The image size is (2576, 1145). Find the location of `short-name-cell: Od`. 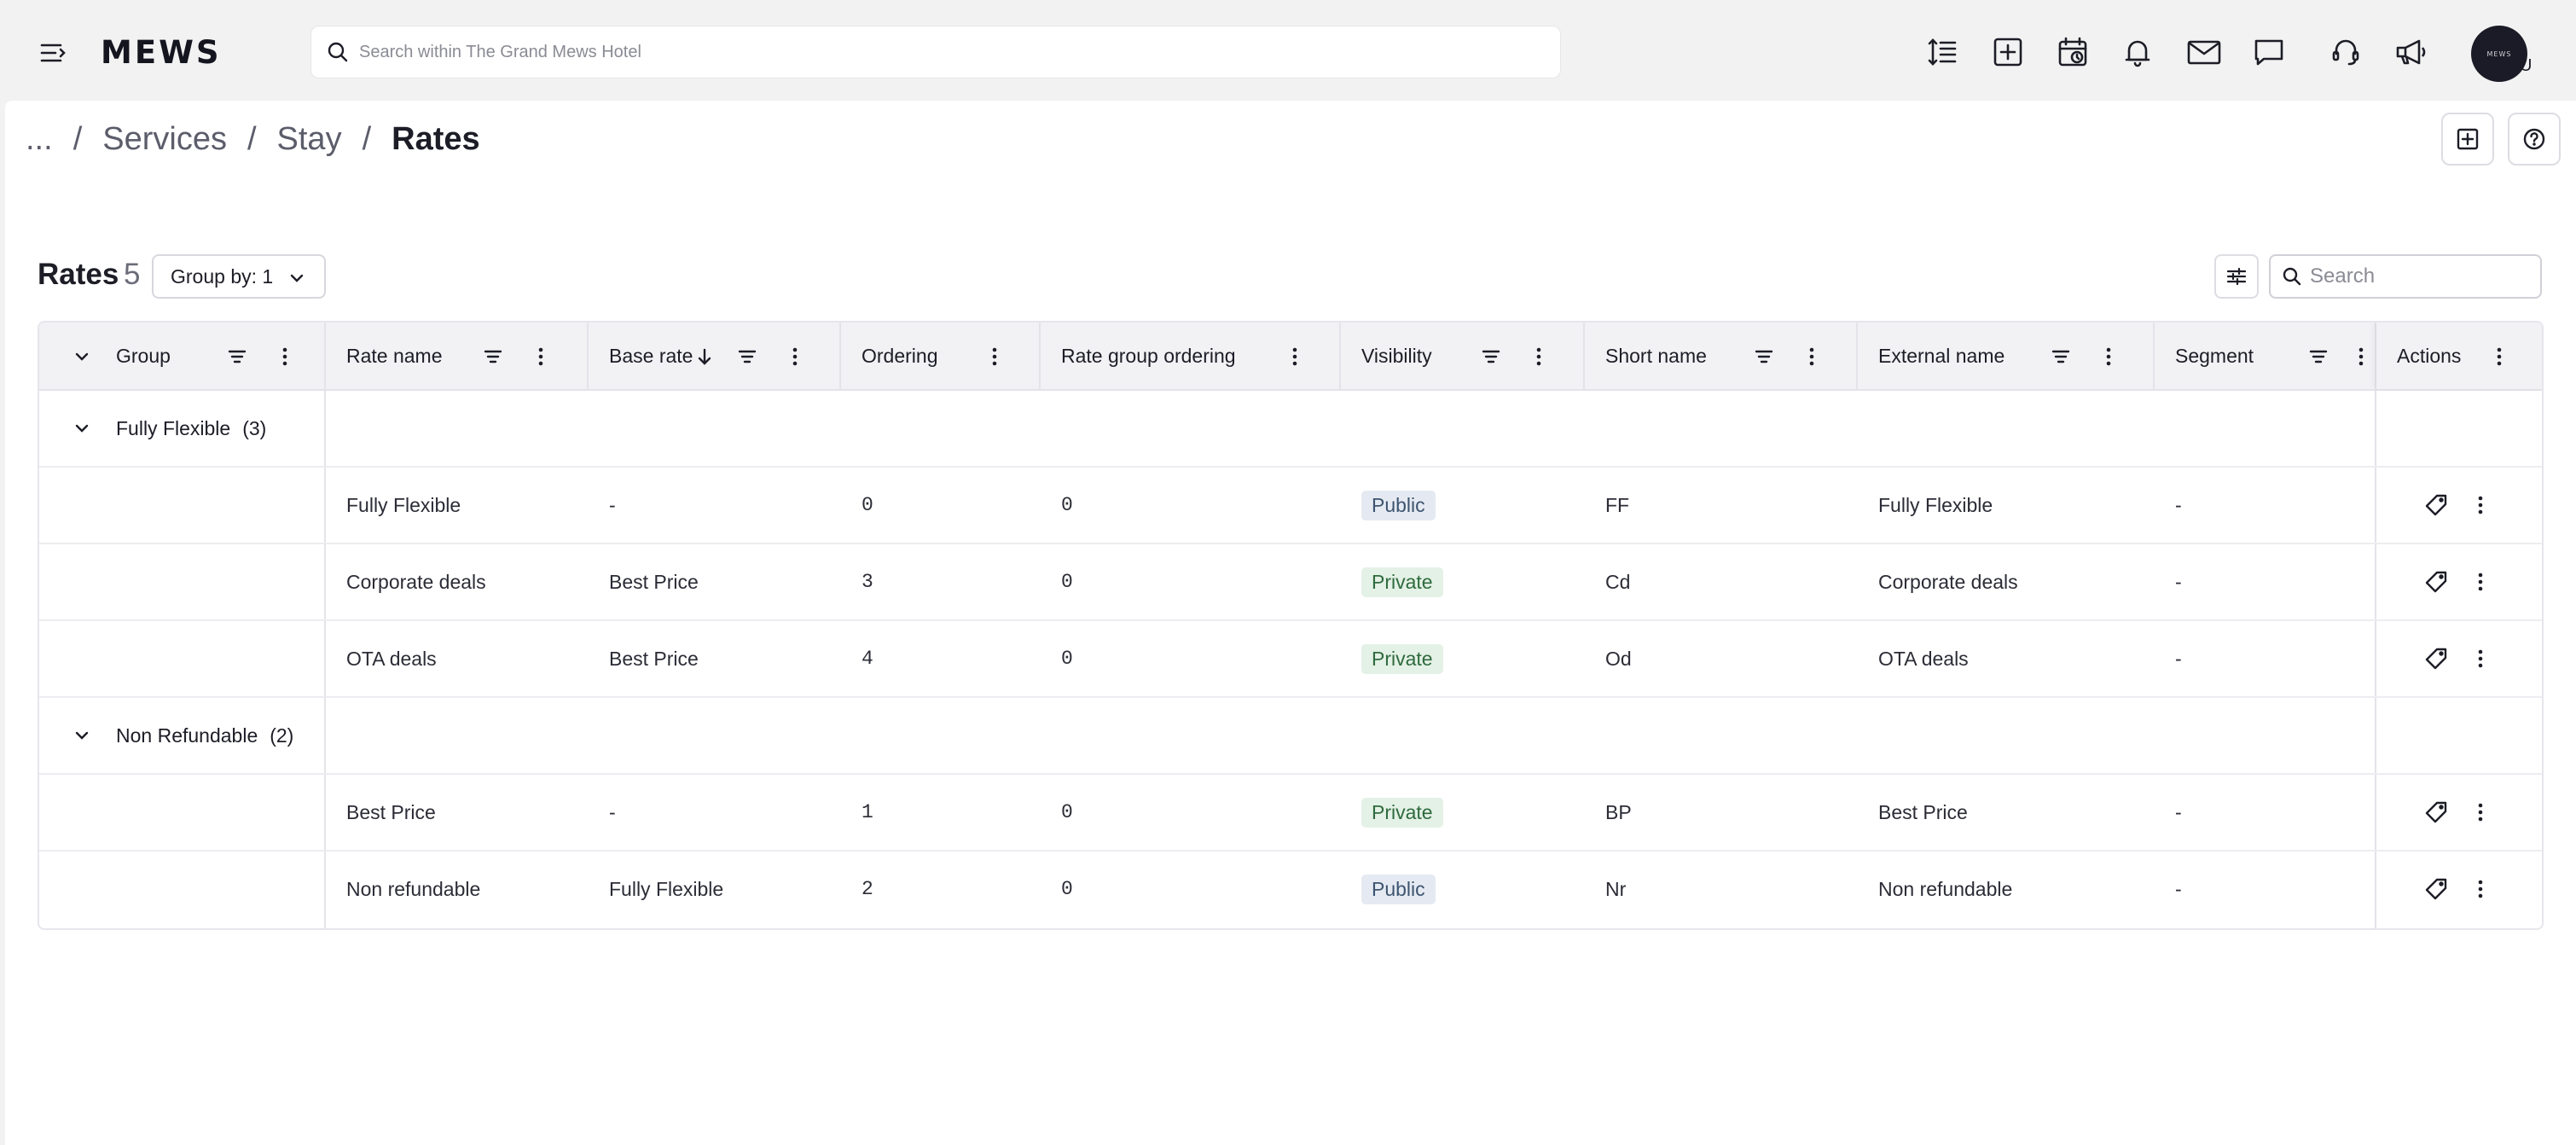

short-name-cell: Od is located at coordinates (1618, 658).